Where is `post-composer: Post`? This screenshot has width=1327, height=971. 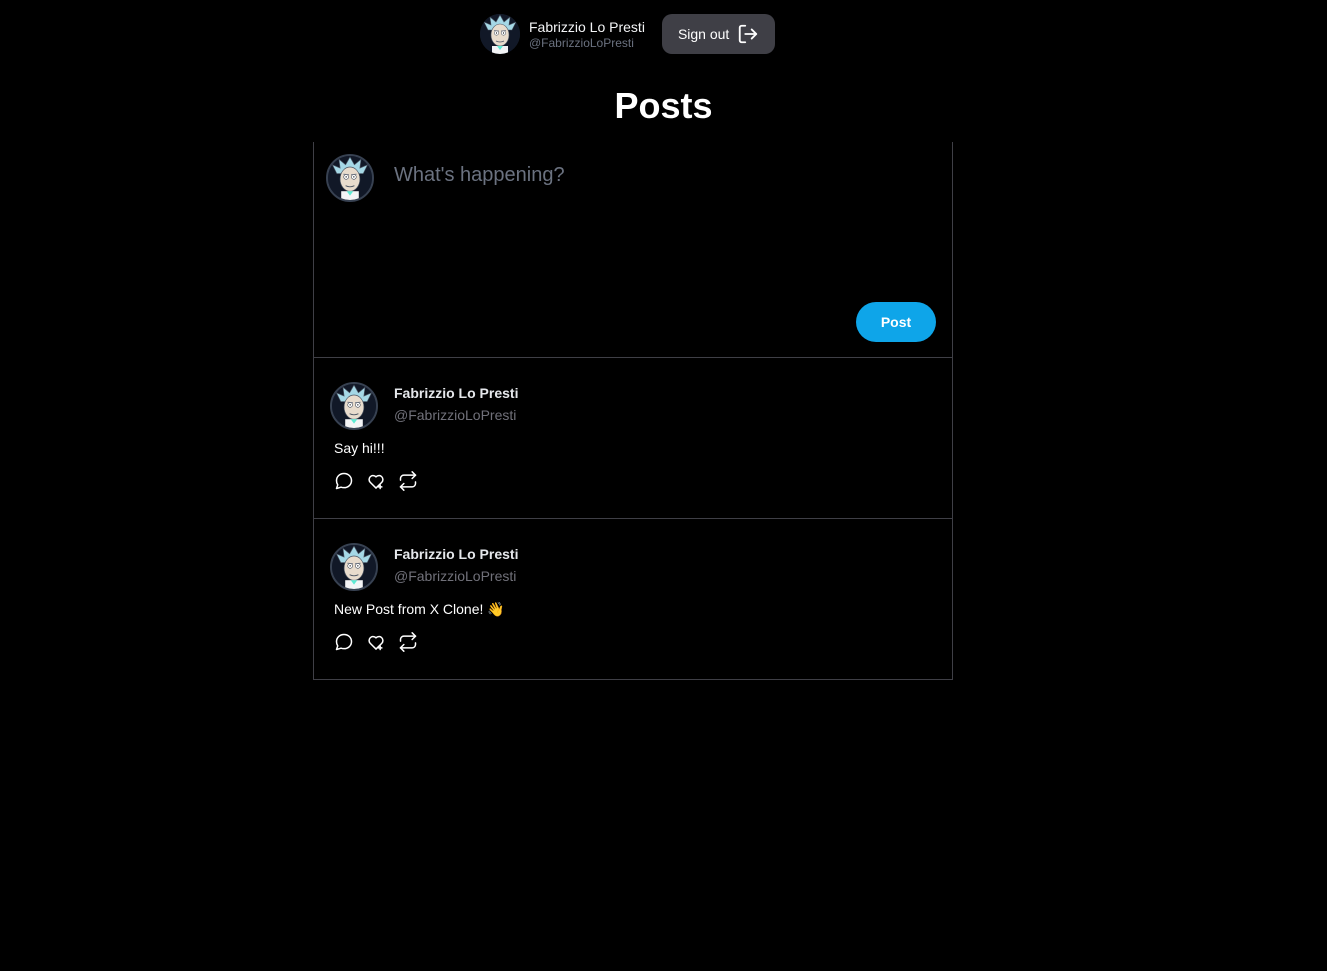
post-composer: Post is located at coordinates (633, 250).